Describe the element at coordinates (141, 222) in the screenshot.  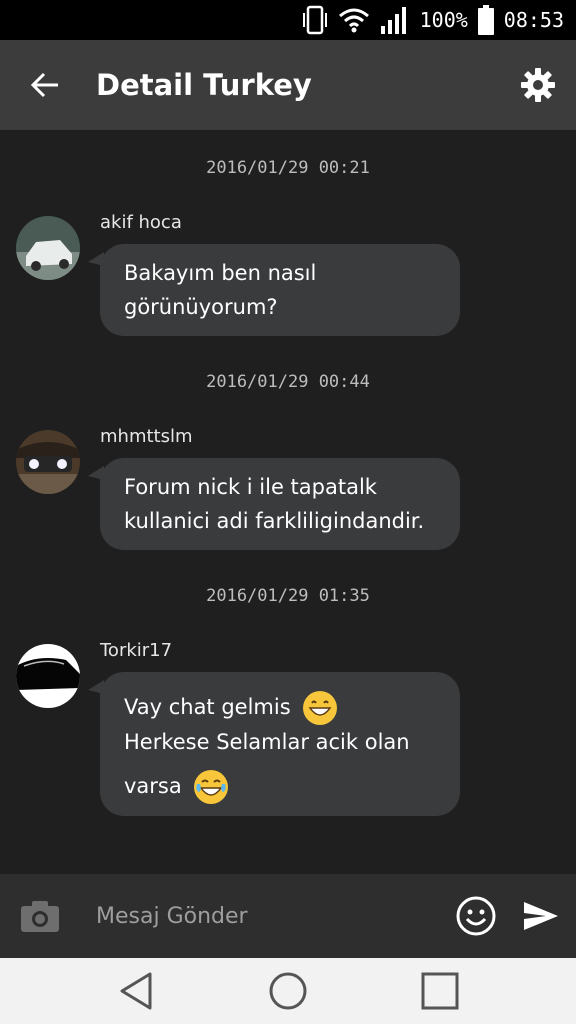
I see `message-sender: akif hoca` at that location.